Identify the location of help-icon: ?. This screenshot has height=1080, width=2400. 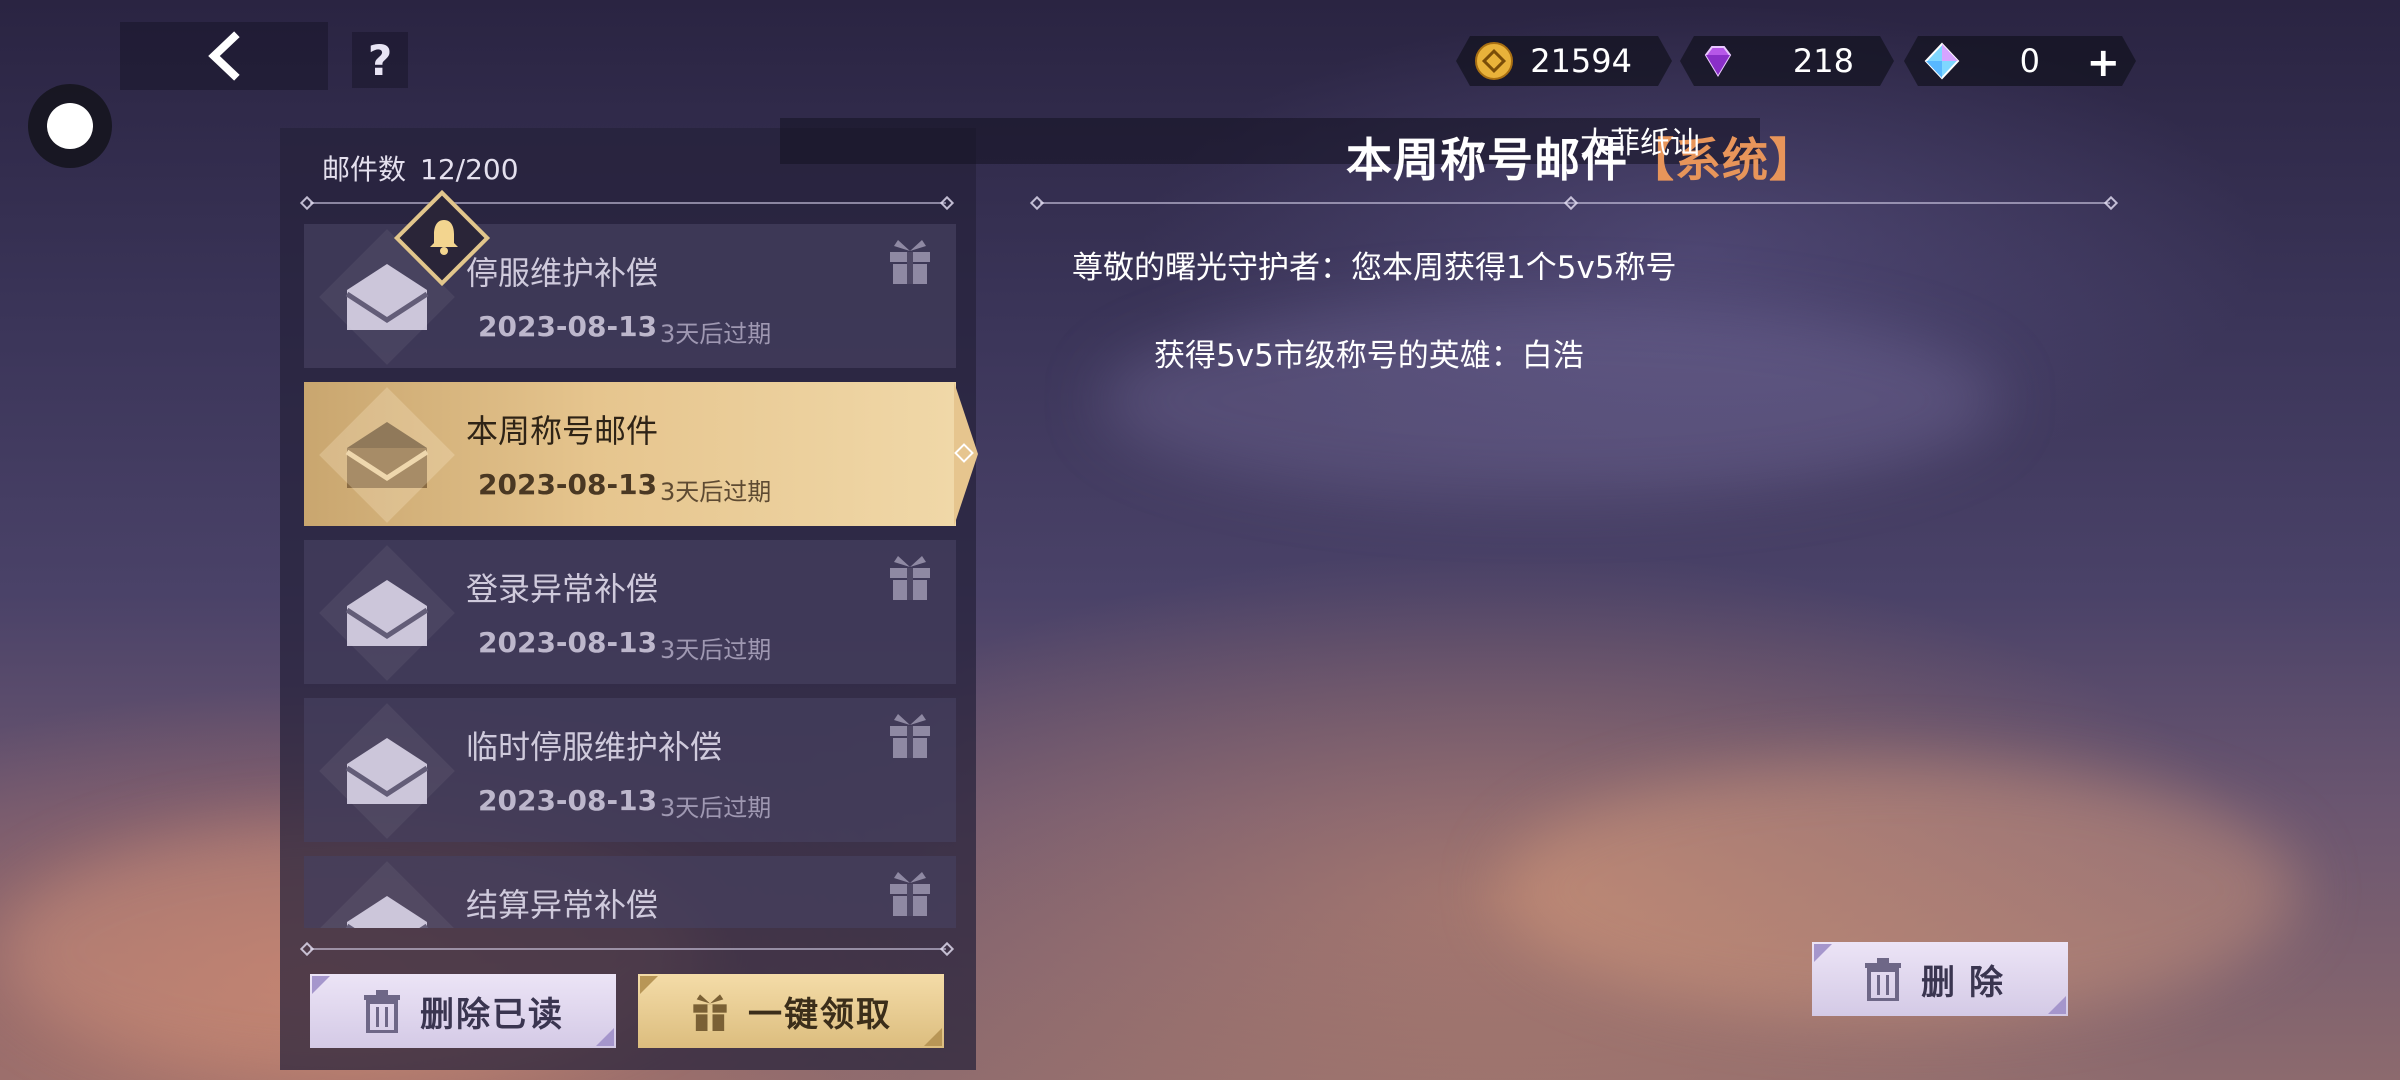
(380, 60).